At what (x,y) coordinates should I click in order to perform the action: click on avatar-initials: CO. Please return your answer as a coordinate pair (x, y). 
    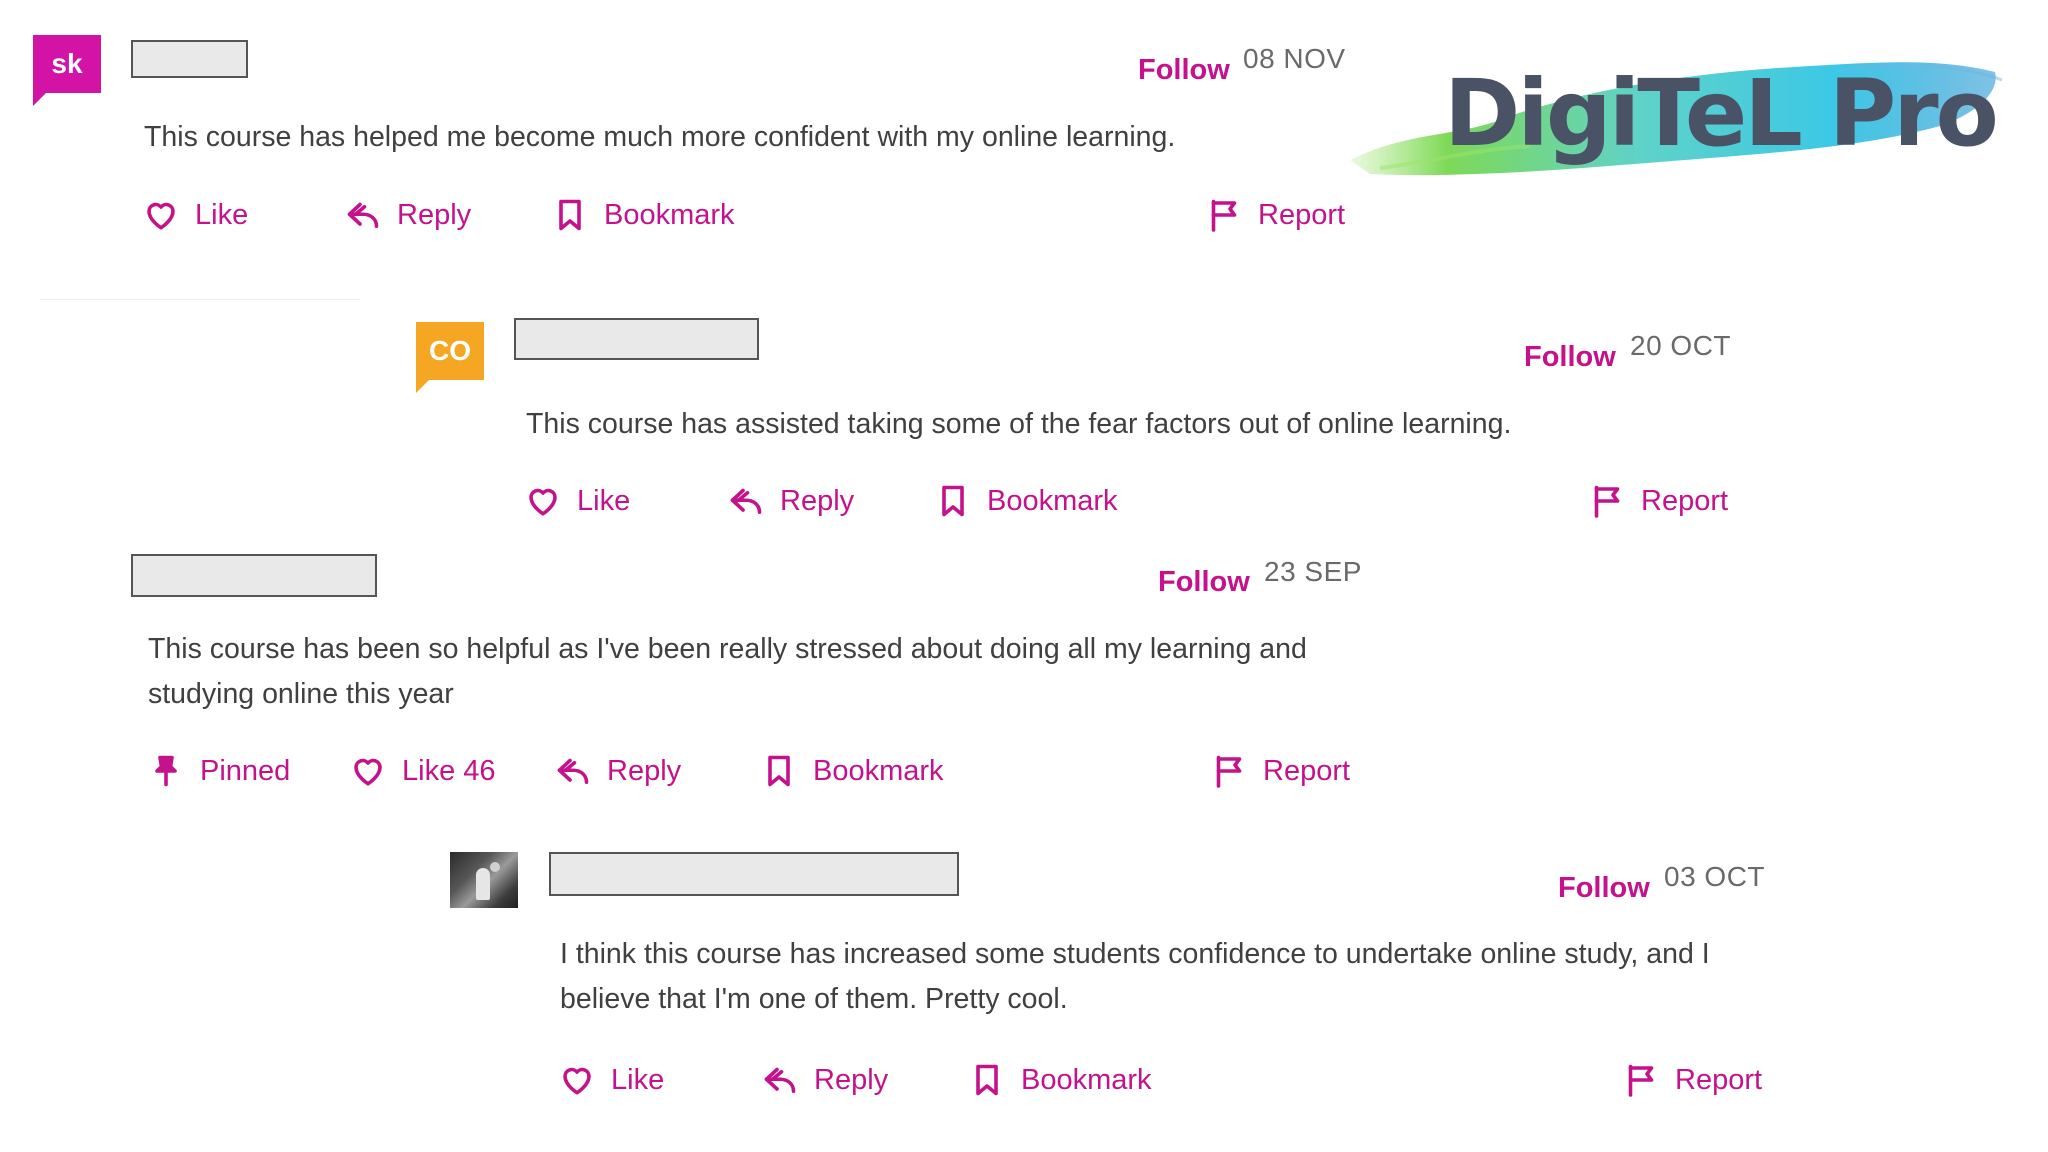
    Looking at the image, I should click on (450, 350).